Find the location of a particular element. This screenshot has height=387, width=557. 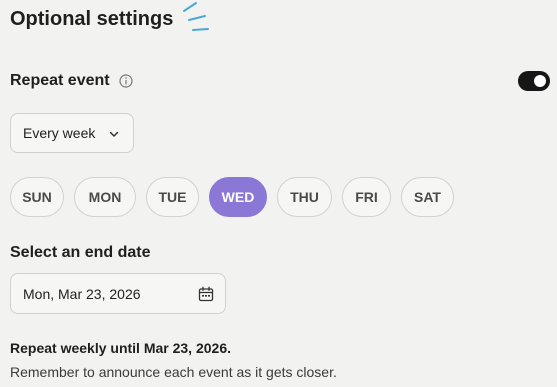

repeat-event-row: Repeat event is located at coordinates (71, 81).